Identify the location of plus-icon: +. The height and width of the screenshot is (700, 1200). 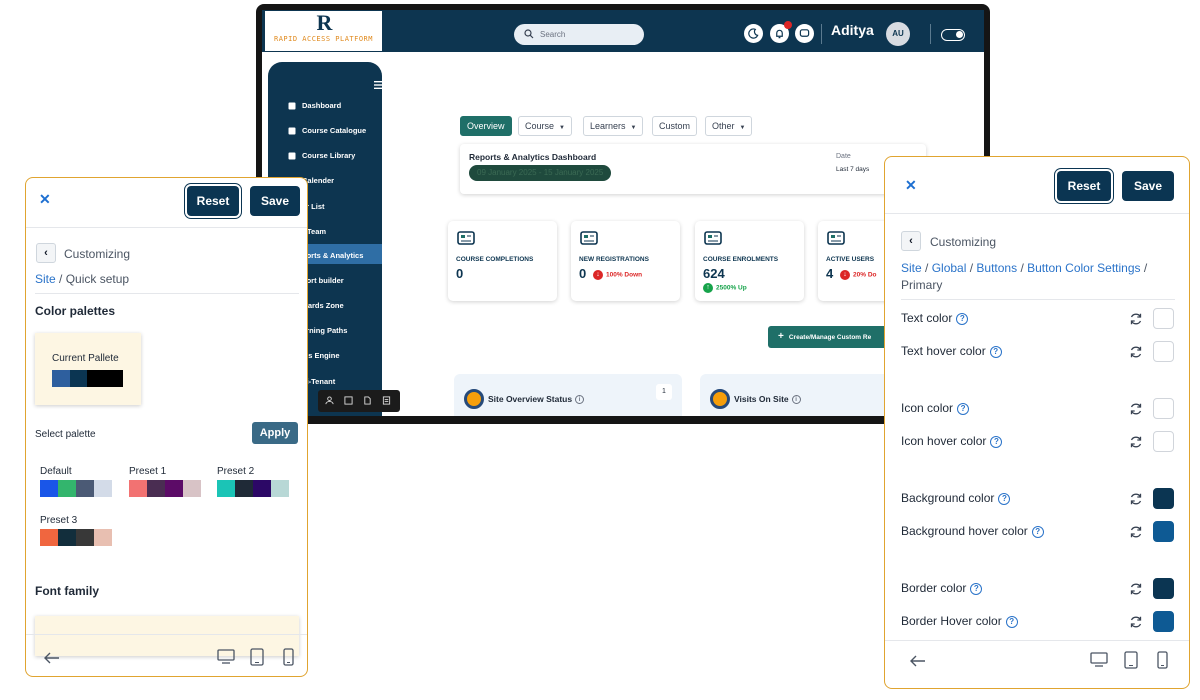
(781, 336).